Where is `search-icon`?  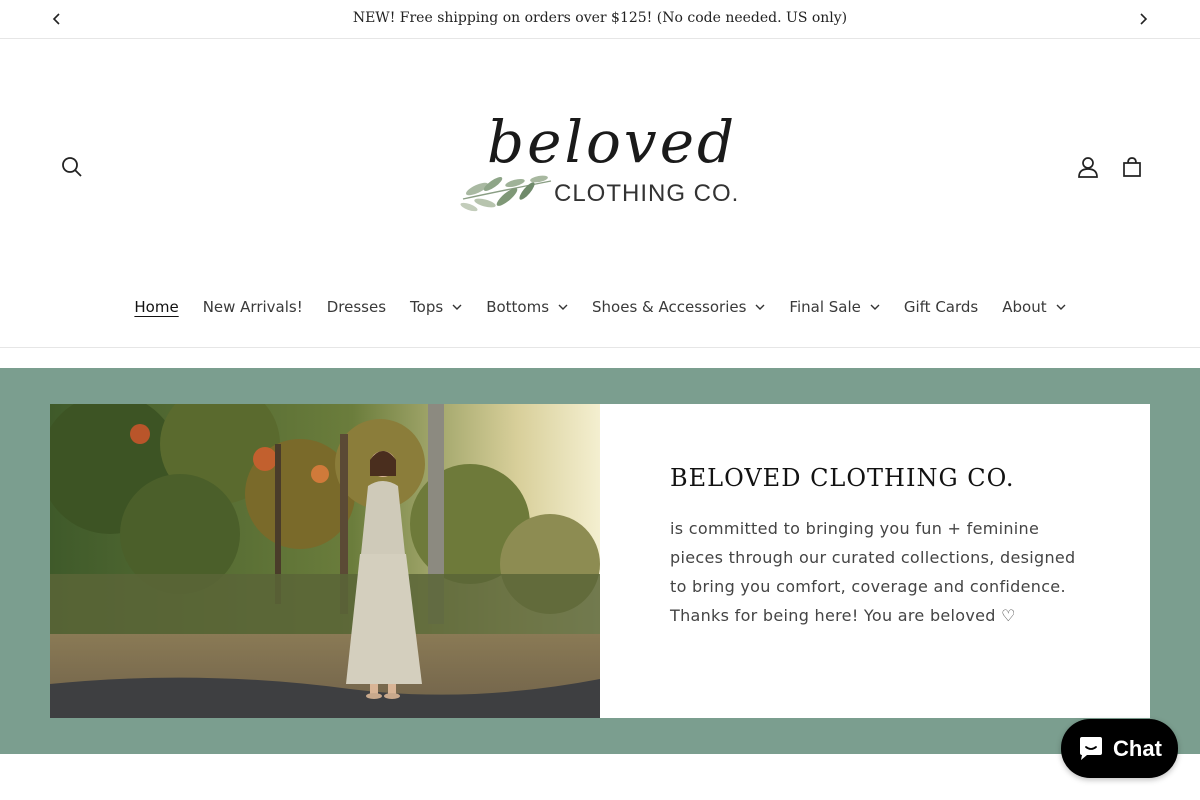 search-icon is located at coordinates (72, 167).